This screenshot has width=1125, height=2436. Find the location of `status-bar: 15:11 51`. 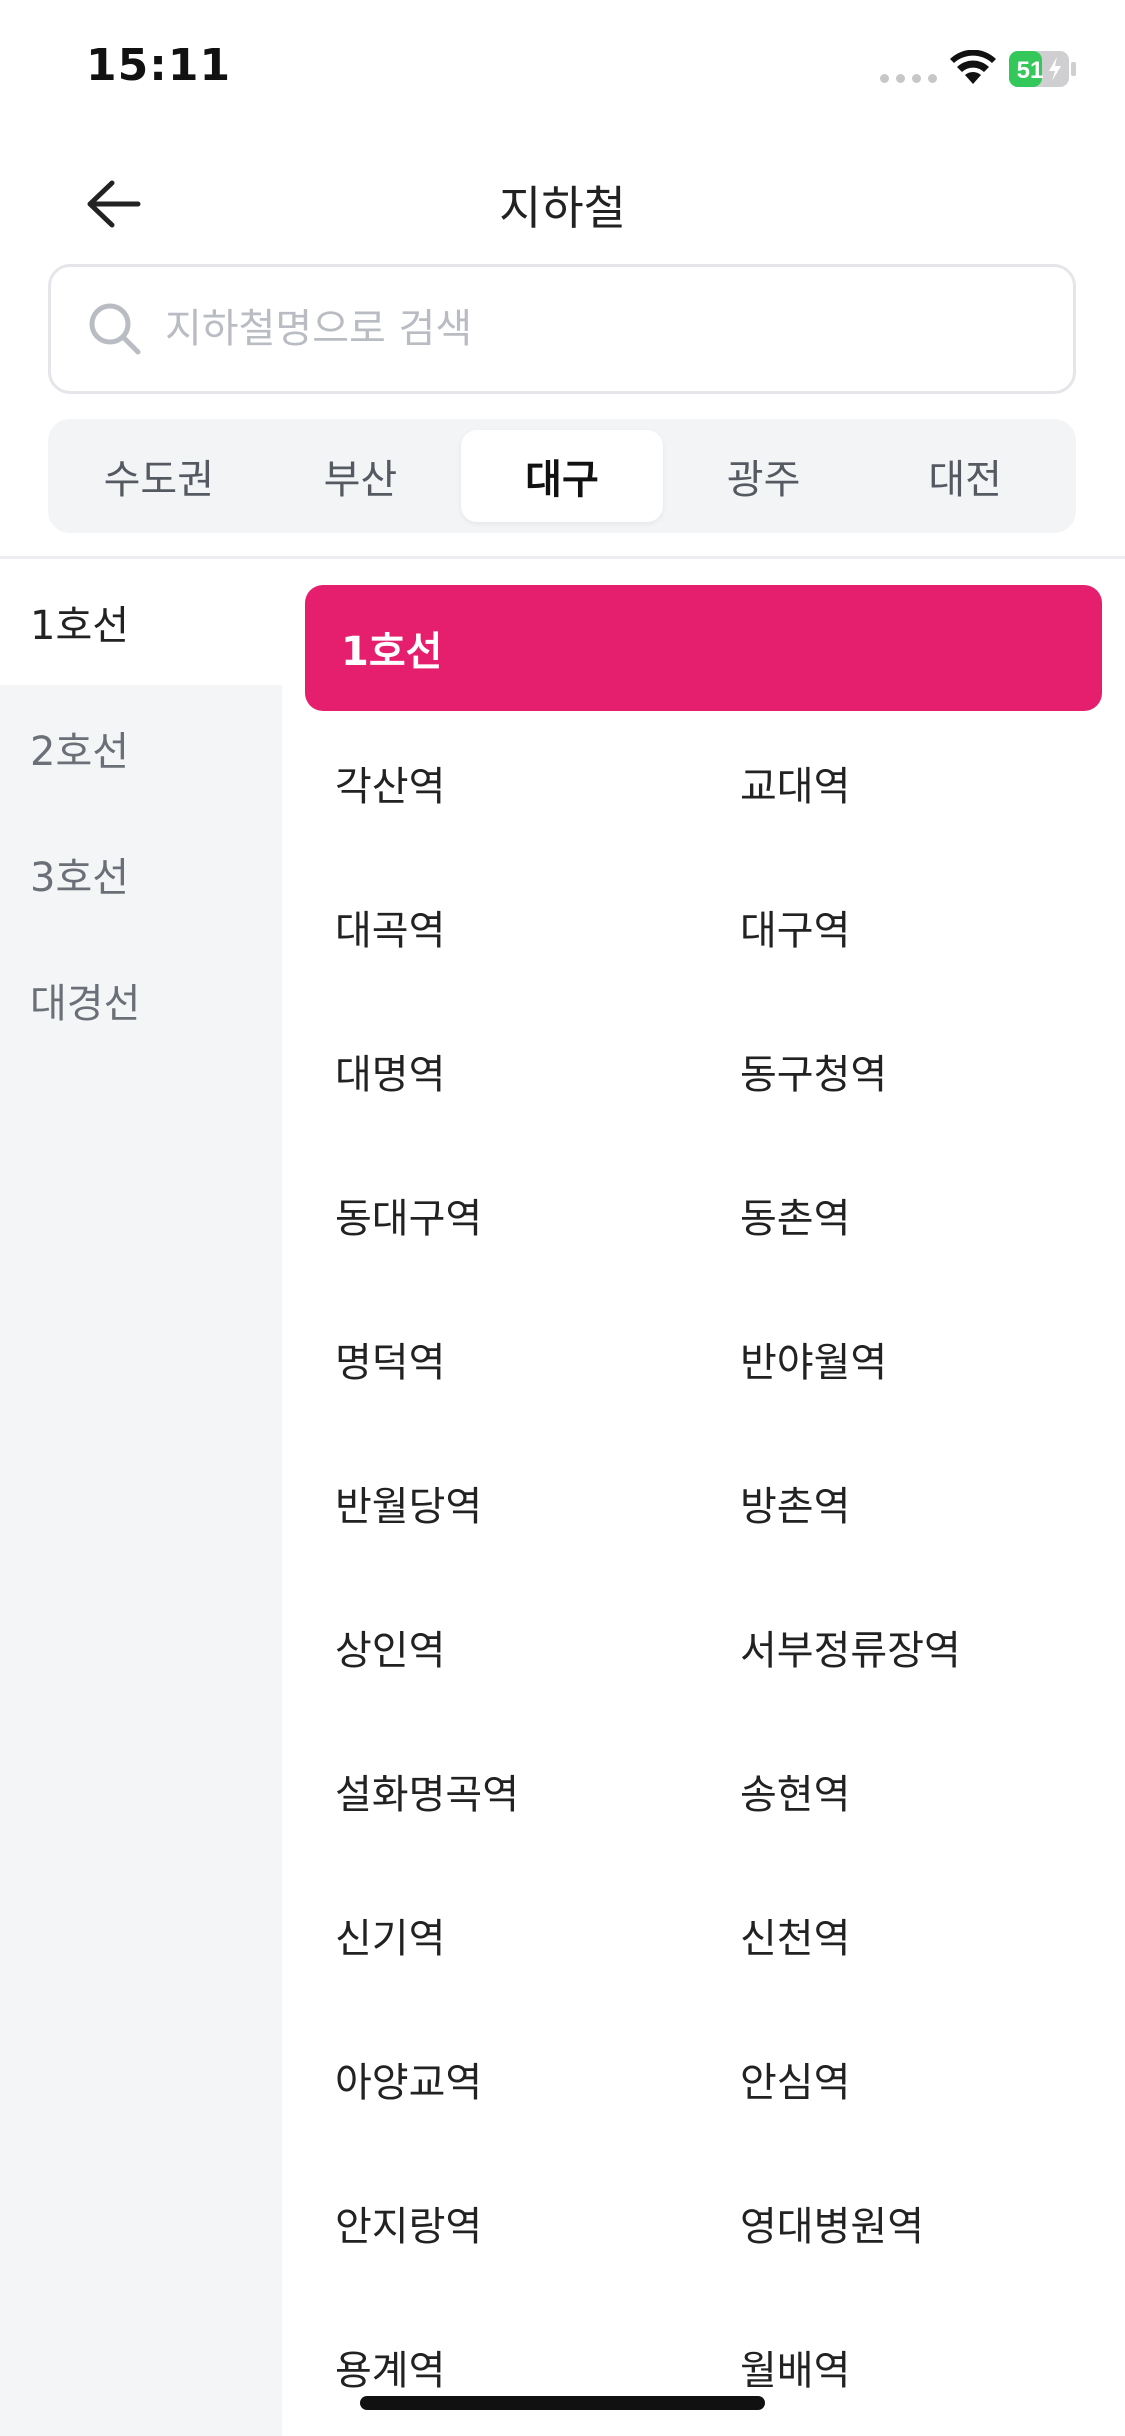

status-bar: 15:11 51 is located at coordinates (562, 65).